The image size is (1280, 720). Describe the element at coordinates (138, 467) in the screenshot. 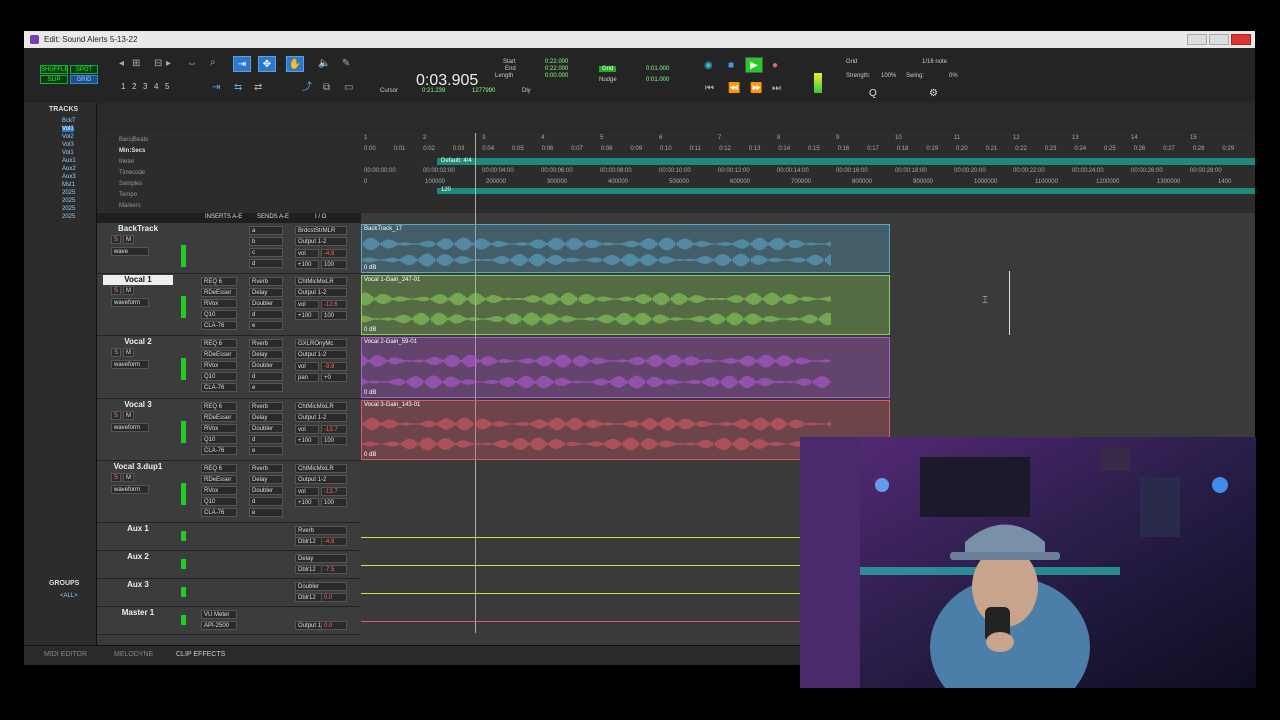

I see `track-name: Vocal 3.dup1` at that location.